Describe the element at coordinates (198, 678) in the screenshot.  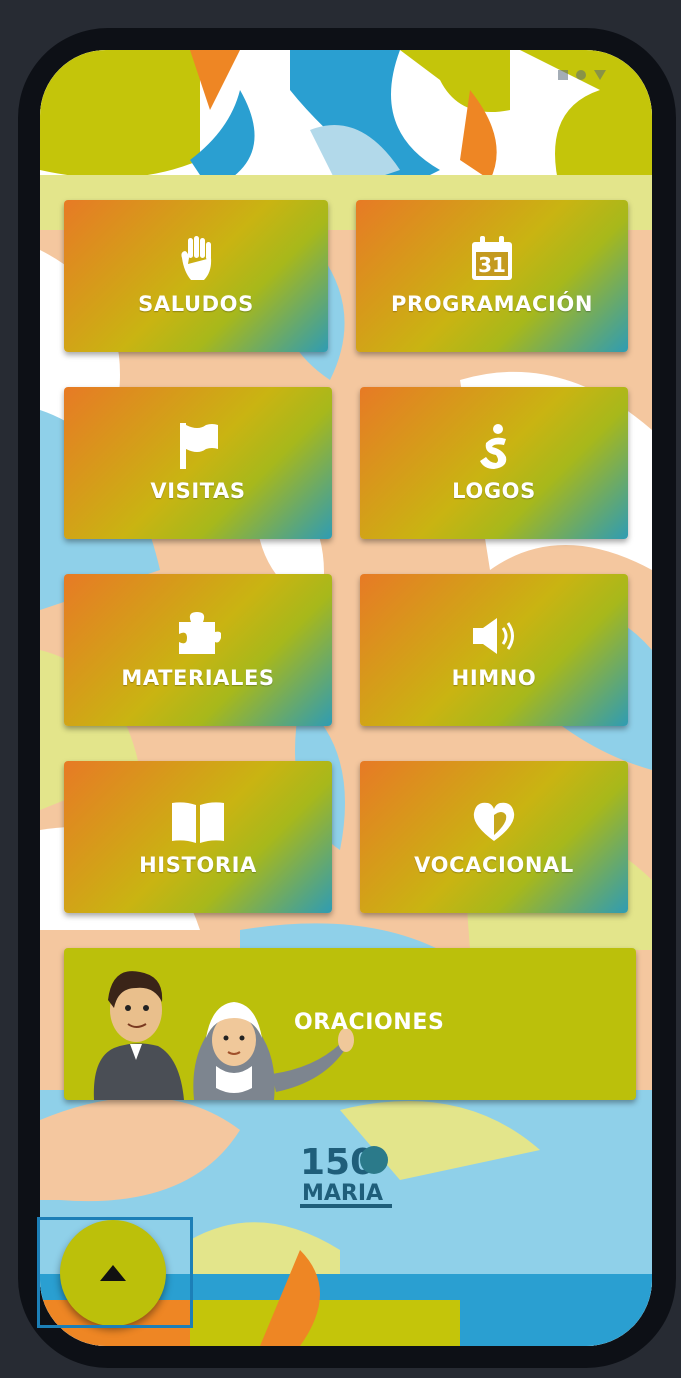
I see `materiales-label: MATERIALES` at that location.